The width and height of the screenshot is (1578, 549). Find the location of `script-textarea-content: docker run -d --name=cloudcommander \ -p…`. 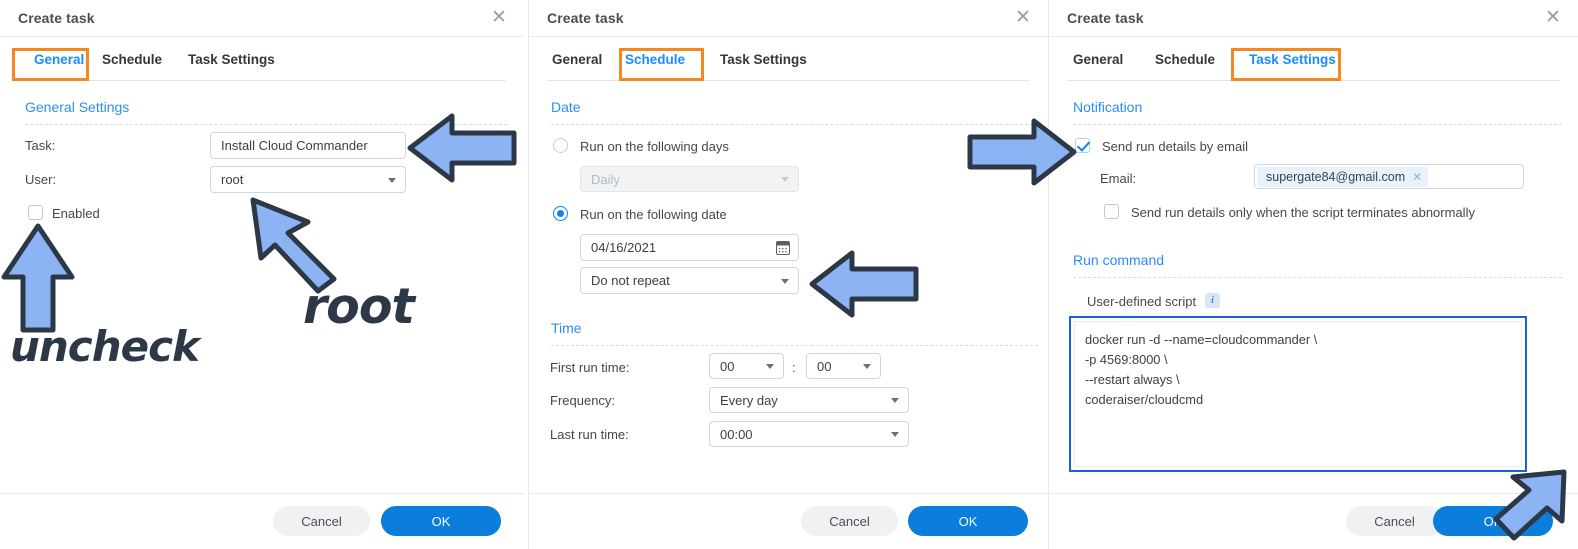

script-textarea-content: docker run -d --name=cloudcommander \ -p… is located at coordinates (1298, 394).